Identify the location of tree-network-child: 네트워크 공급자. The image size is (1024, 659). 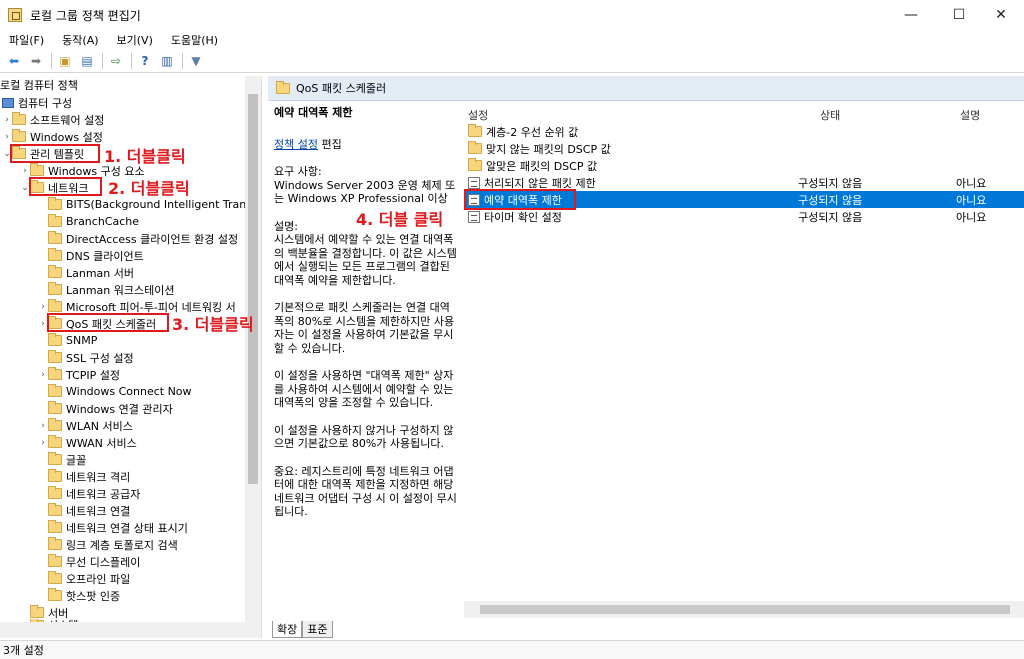
(89, 493).